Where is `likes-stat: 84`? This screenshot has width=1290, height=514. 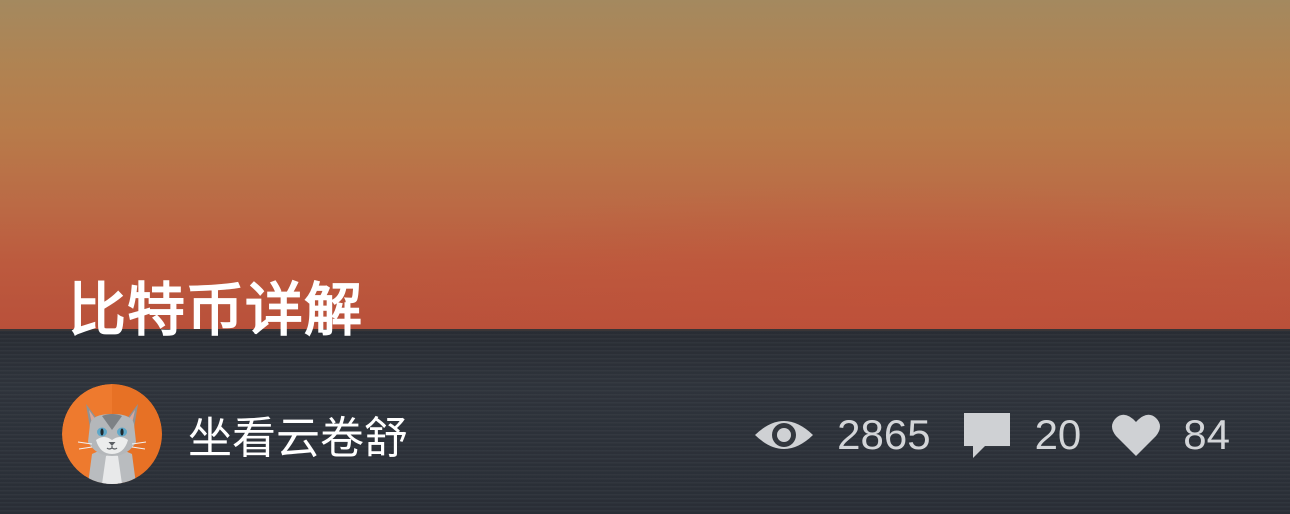 likes-stat: 84 is located at coordinates (1170, 435).